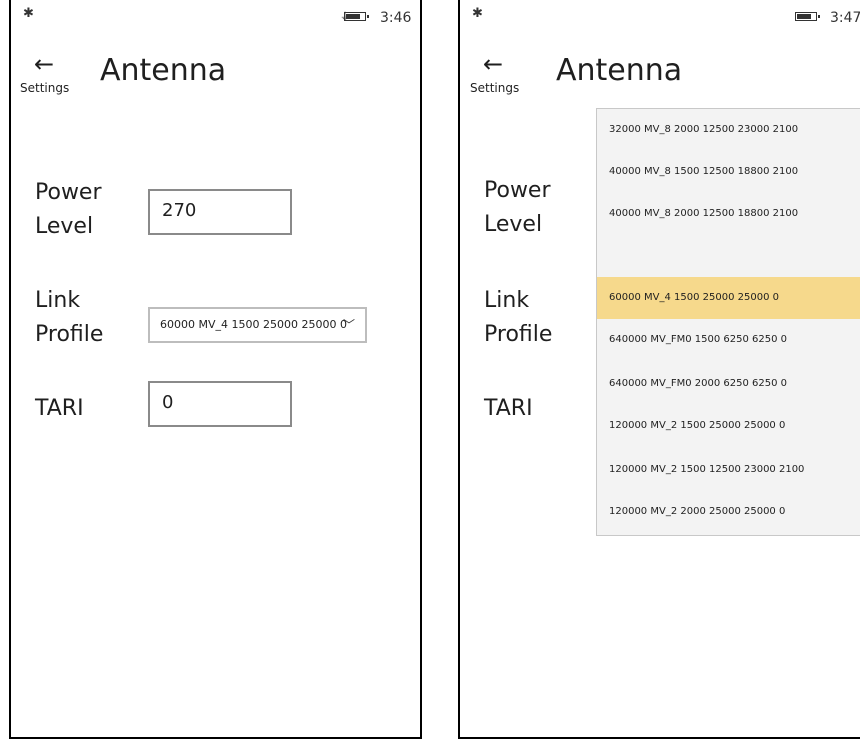  I want to click on power-level-input: 270, so click(220, 212).